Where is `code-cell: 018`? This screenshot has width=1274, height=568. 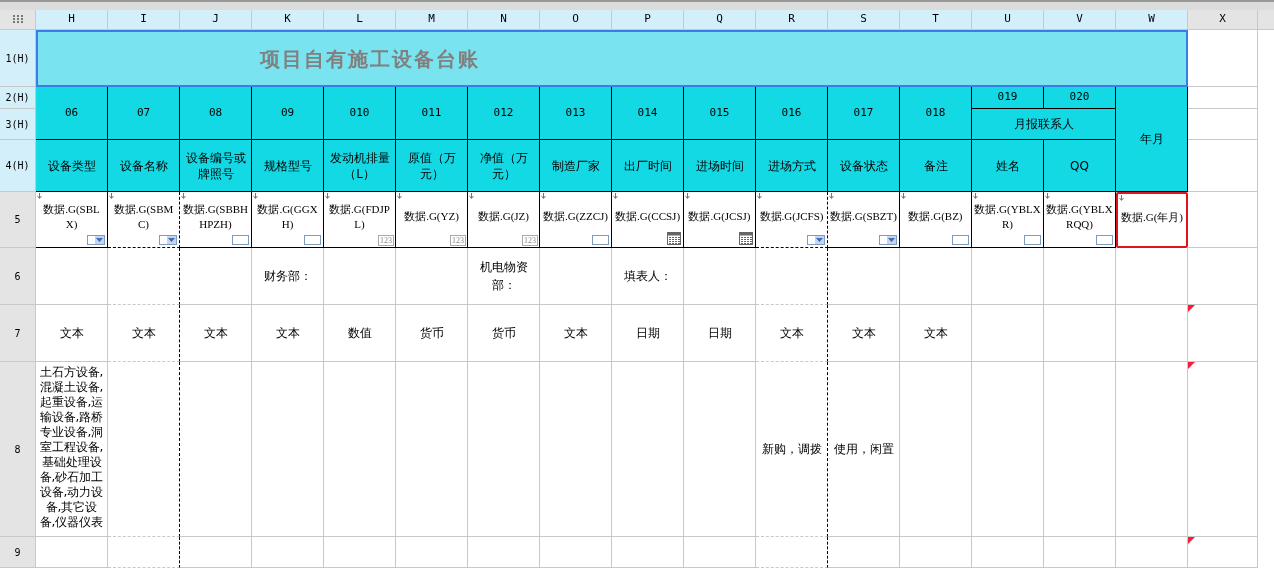
code-cell: 018 is located at coordinates (936, 113).